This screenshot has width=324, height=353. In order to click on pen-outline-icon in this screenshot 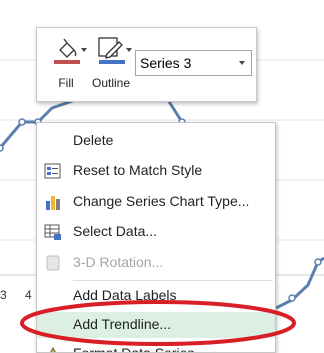, I will do `click(111, 50)`.